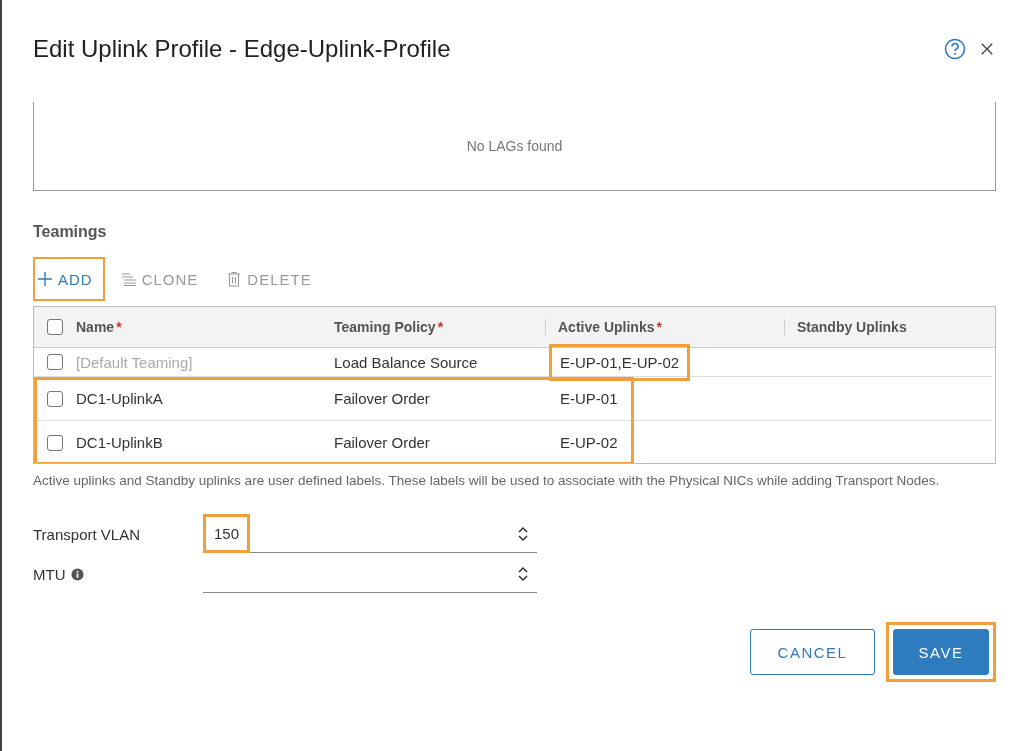 Image resolution: width=1024 pixels, height=751 pixels. I want to click on table-cell-text: DC1-UplinkB, so click(120, 442).